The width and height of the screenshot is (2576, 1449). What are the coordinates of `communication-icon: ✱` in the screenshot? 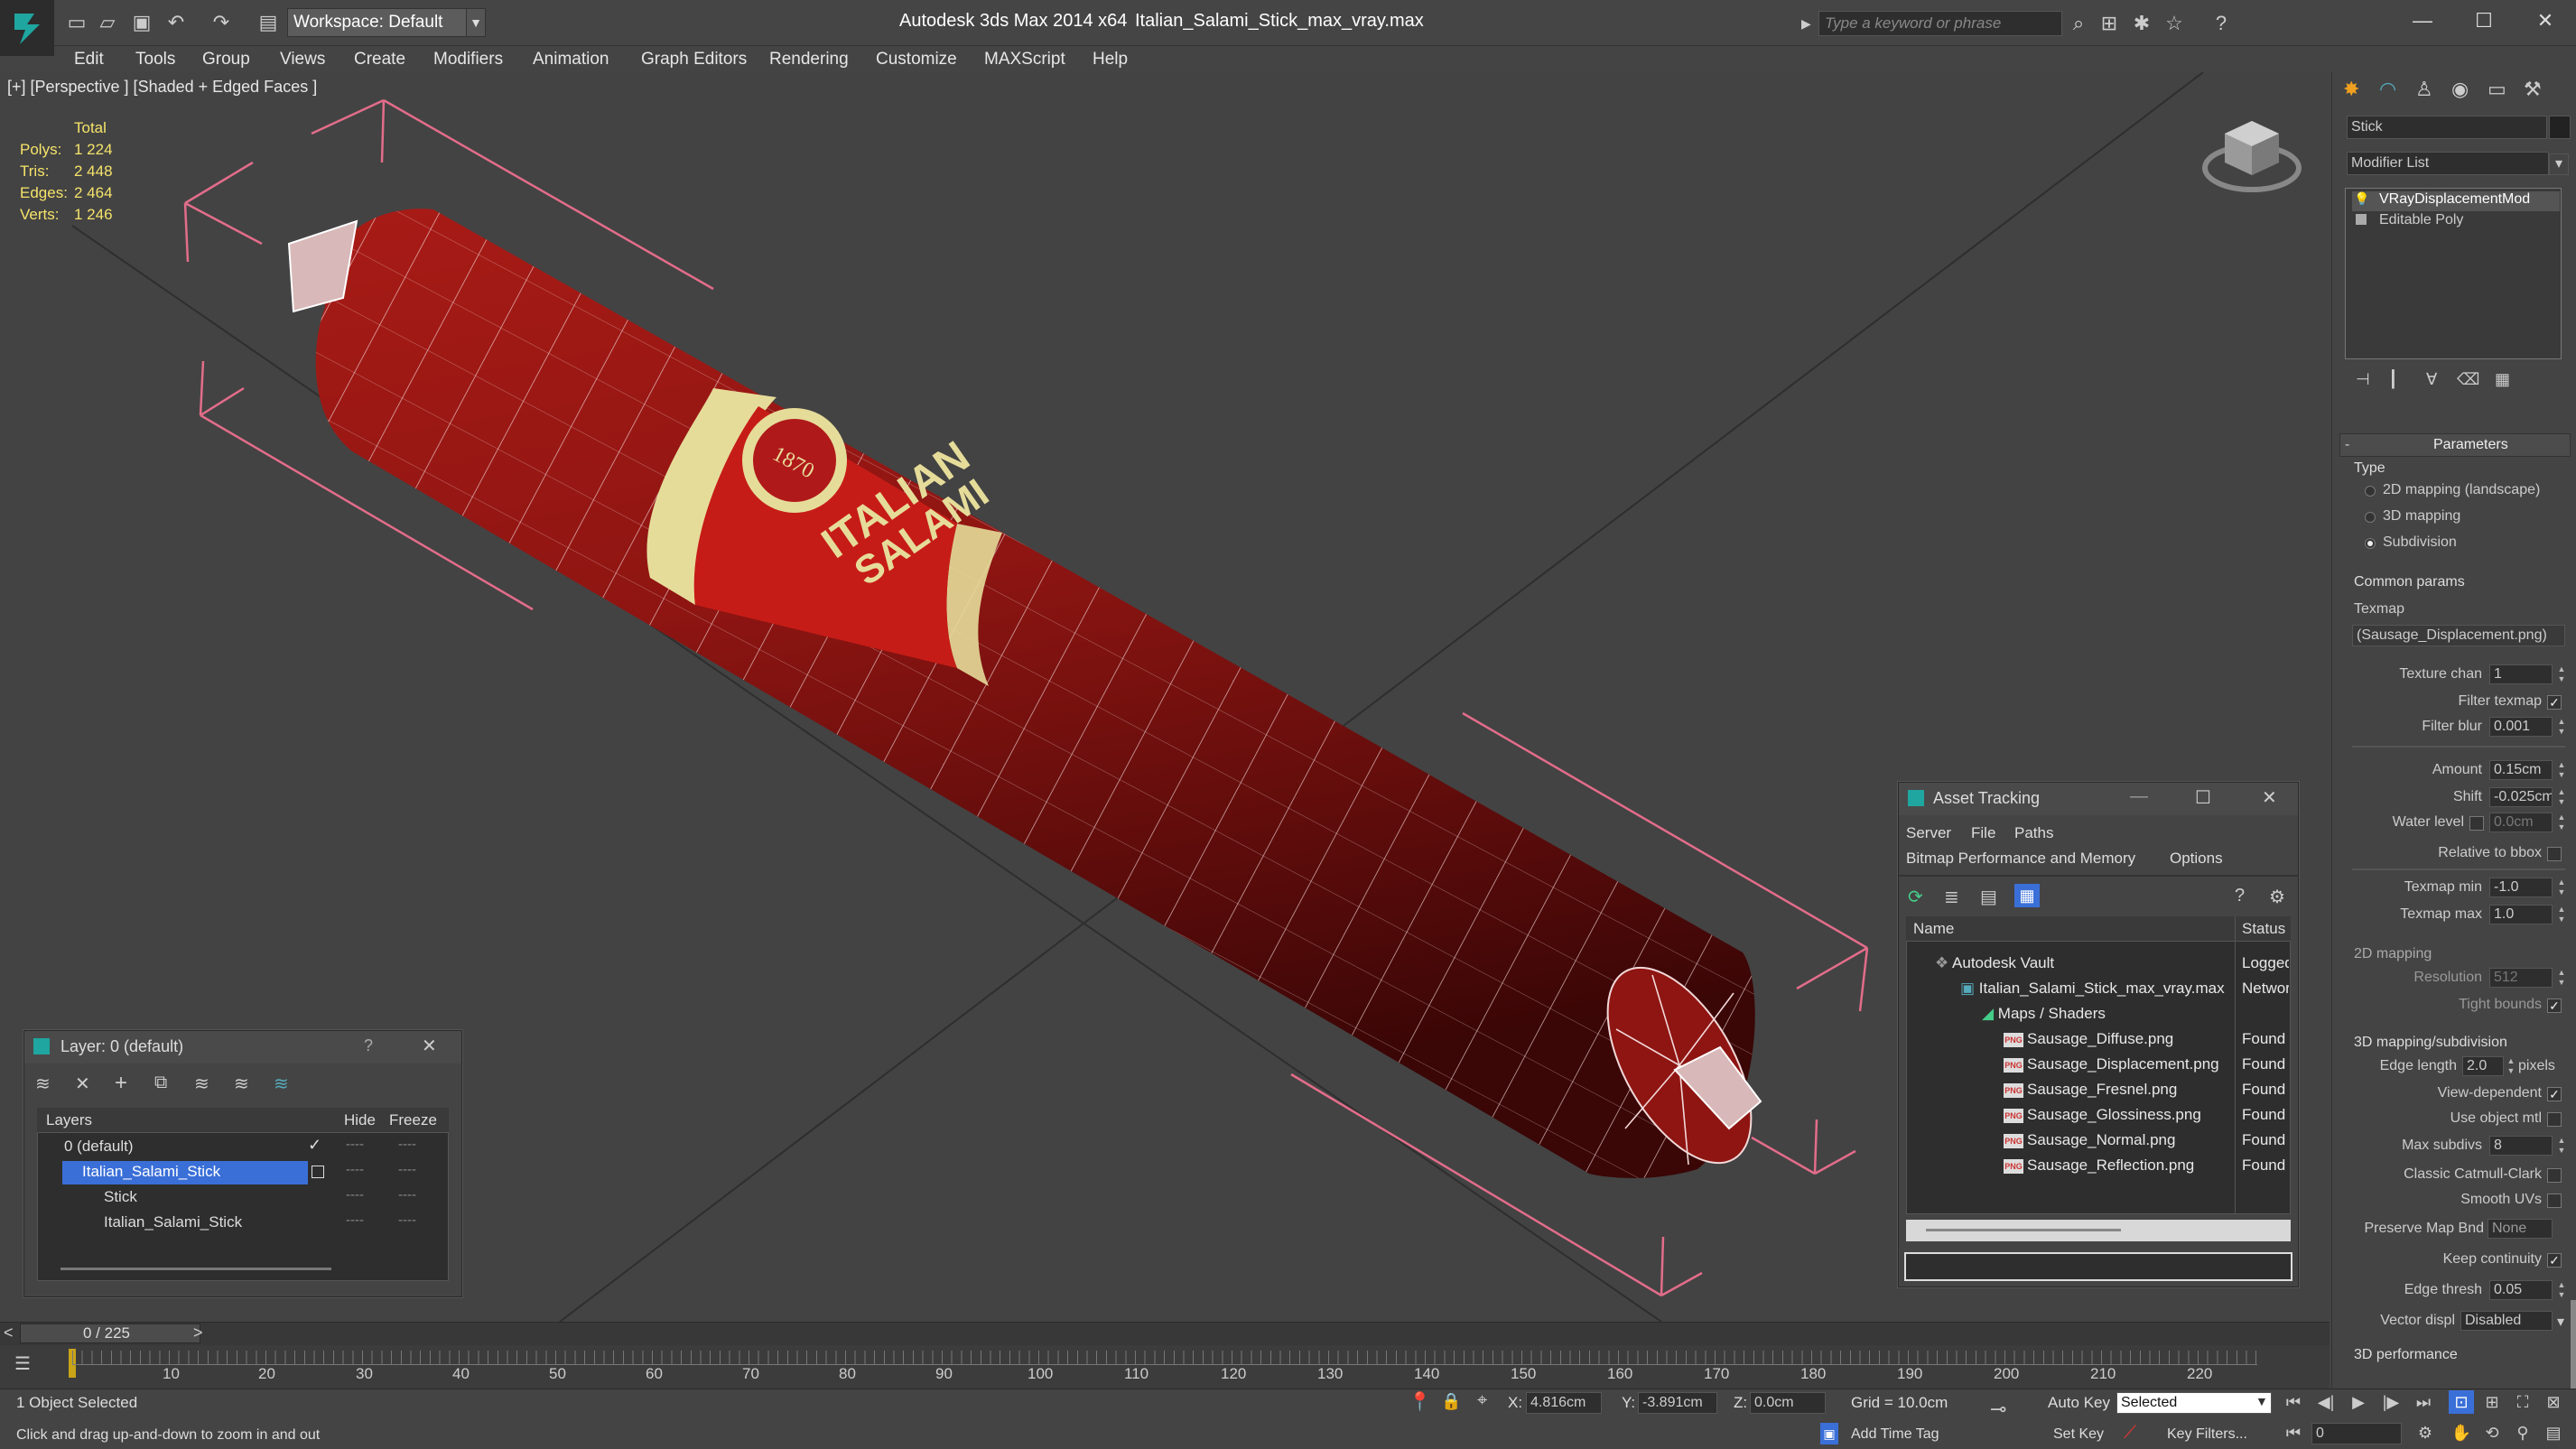 It's located at (2141, 23).